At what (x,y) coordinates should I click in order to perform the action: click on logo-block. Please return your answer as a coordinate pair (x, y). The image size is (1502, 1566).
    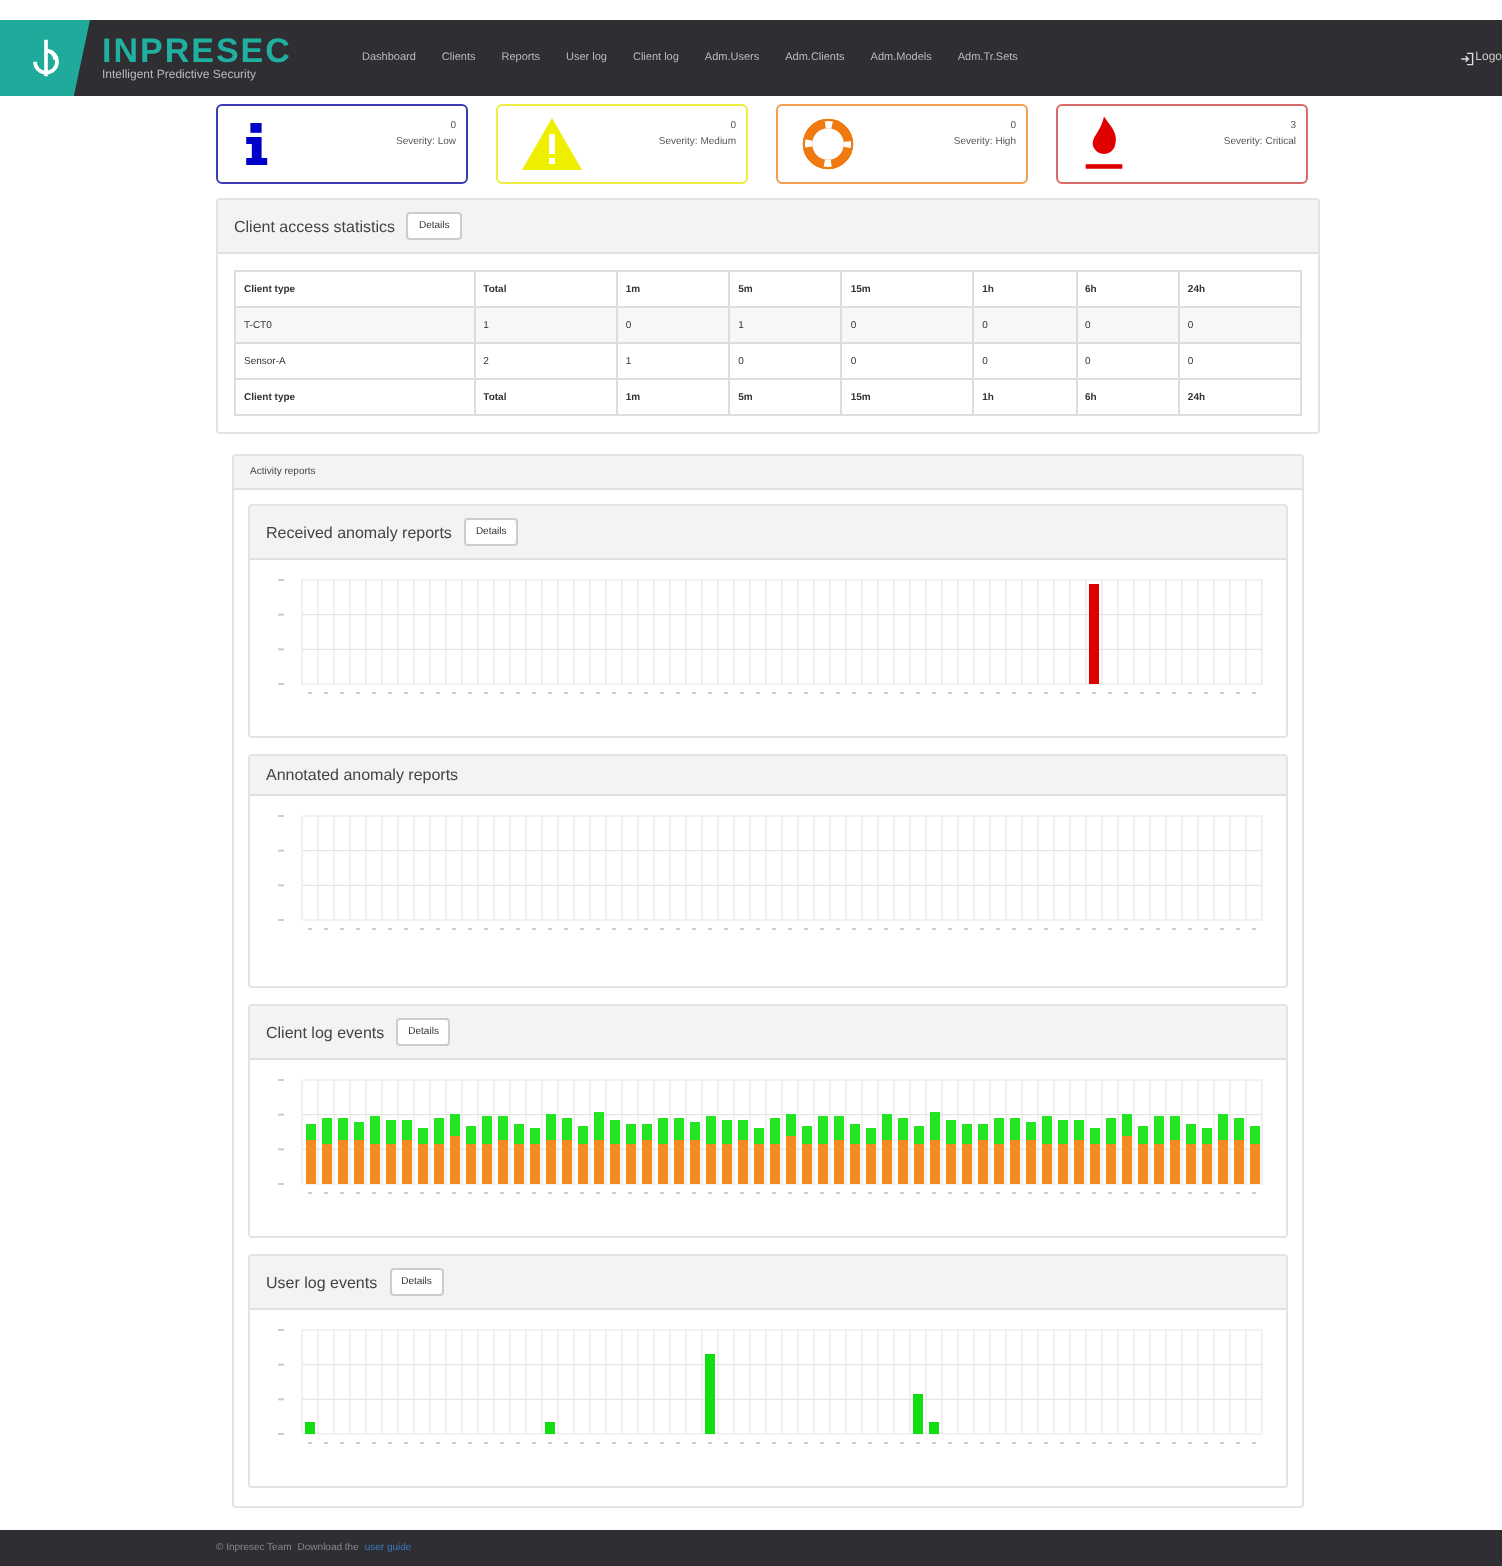
    Looking at the image, I should click on (45, 58).